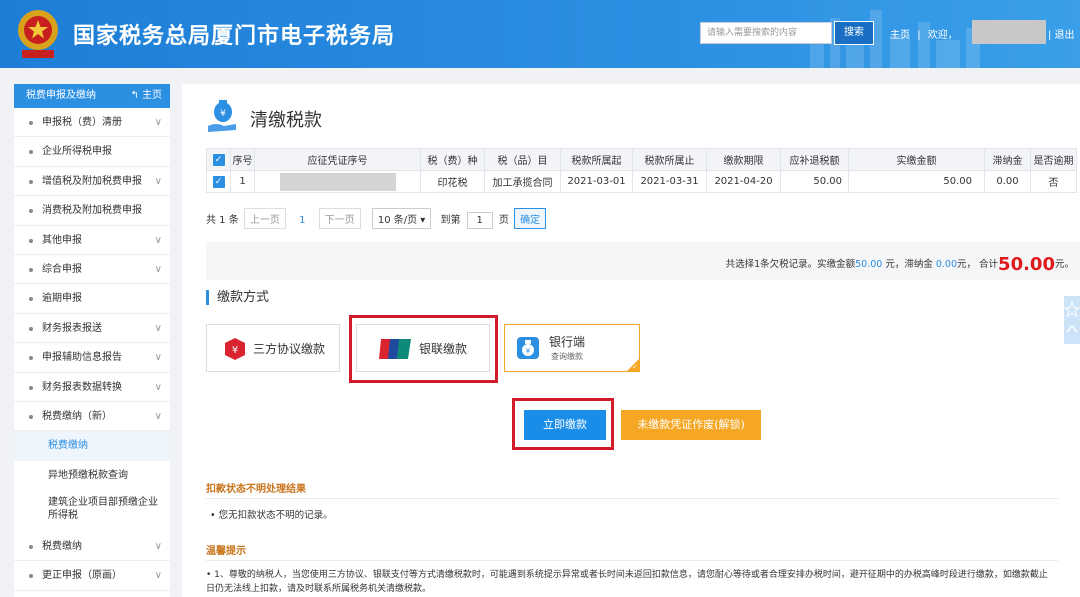 This screenshot has width=1080, height=597. What do you see at coordinates (222, 220) in the screenshot?
I see `pager-total: 共 1 条` at bounding box center [222, 220].